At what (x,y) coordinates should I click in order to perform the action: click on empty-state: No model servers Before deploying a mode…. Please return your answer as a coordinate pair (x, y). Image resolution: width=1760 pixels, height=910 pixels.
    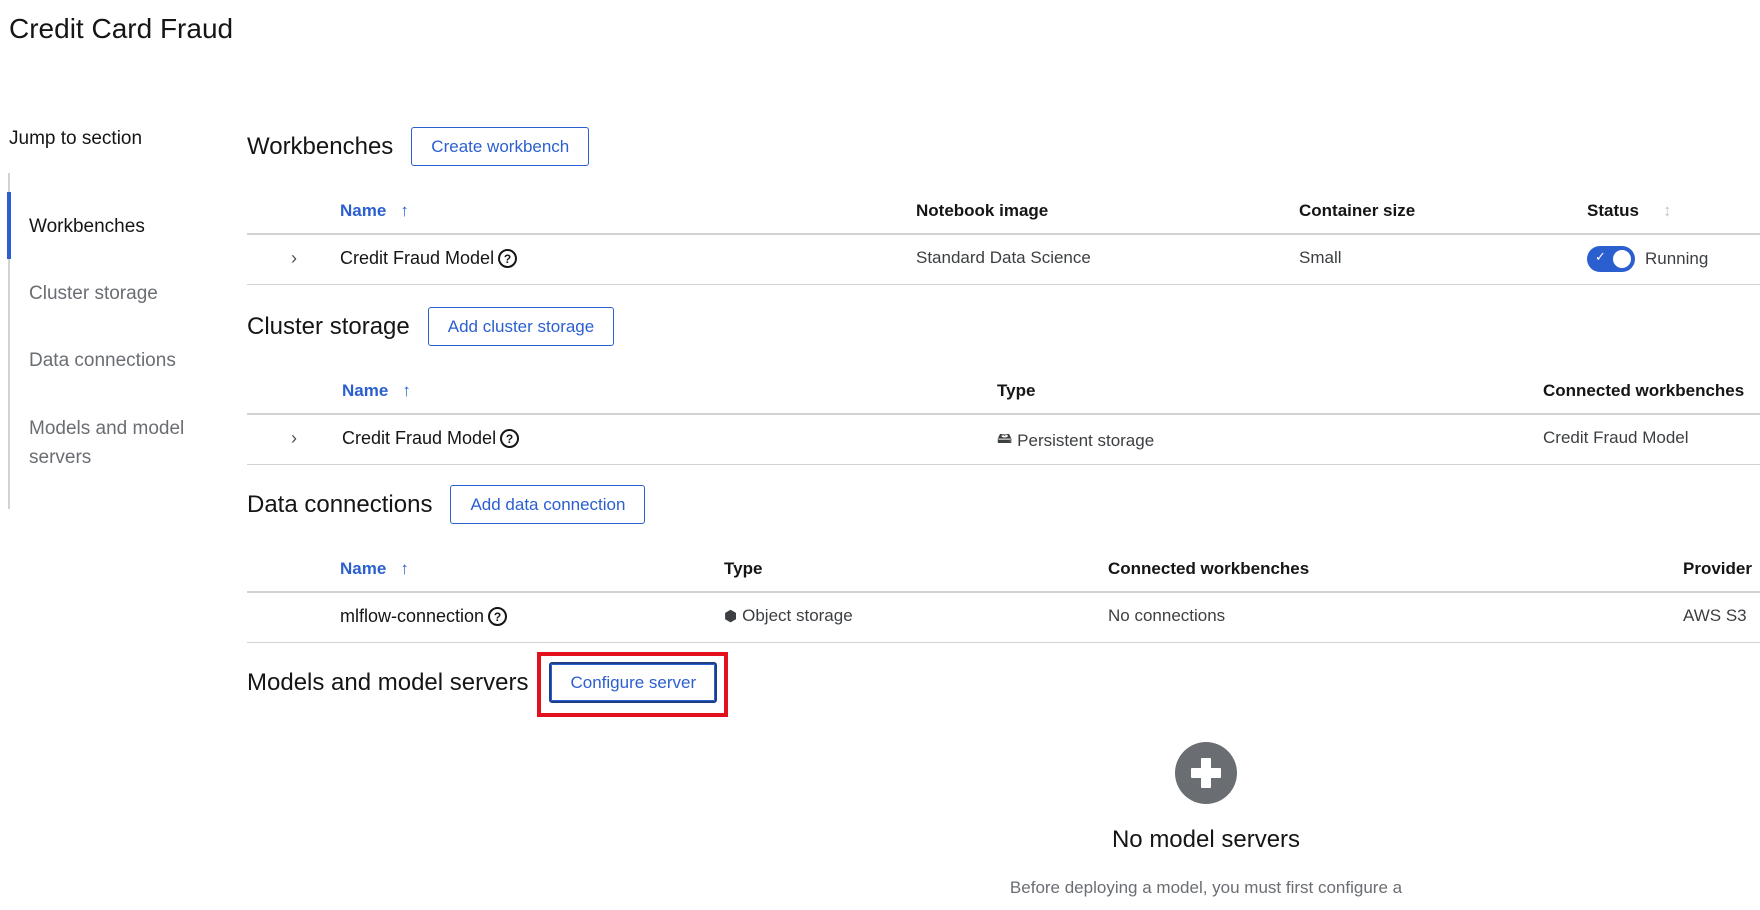
    Looking at the image, I should click on (1206, 820).